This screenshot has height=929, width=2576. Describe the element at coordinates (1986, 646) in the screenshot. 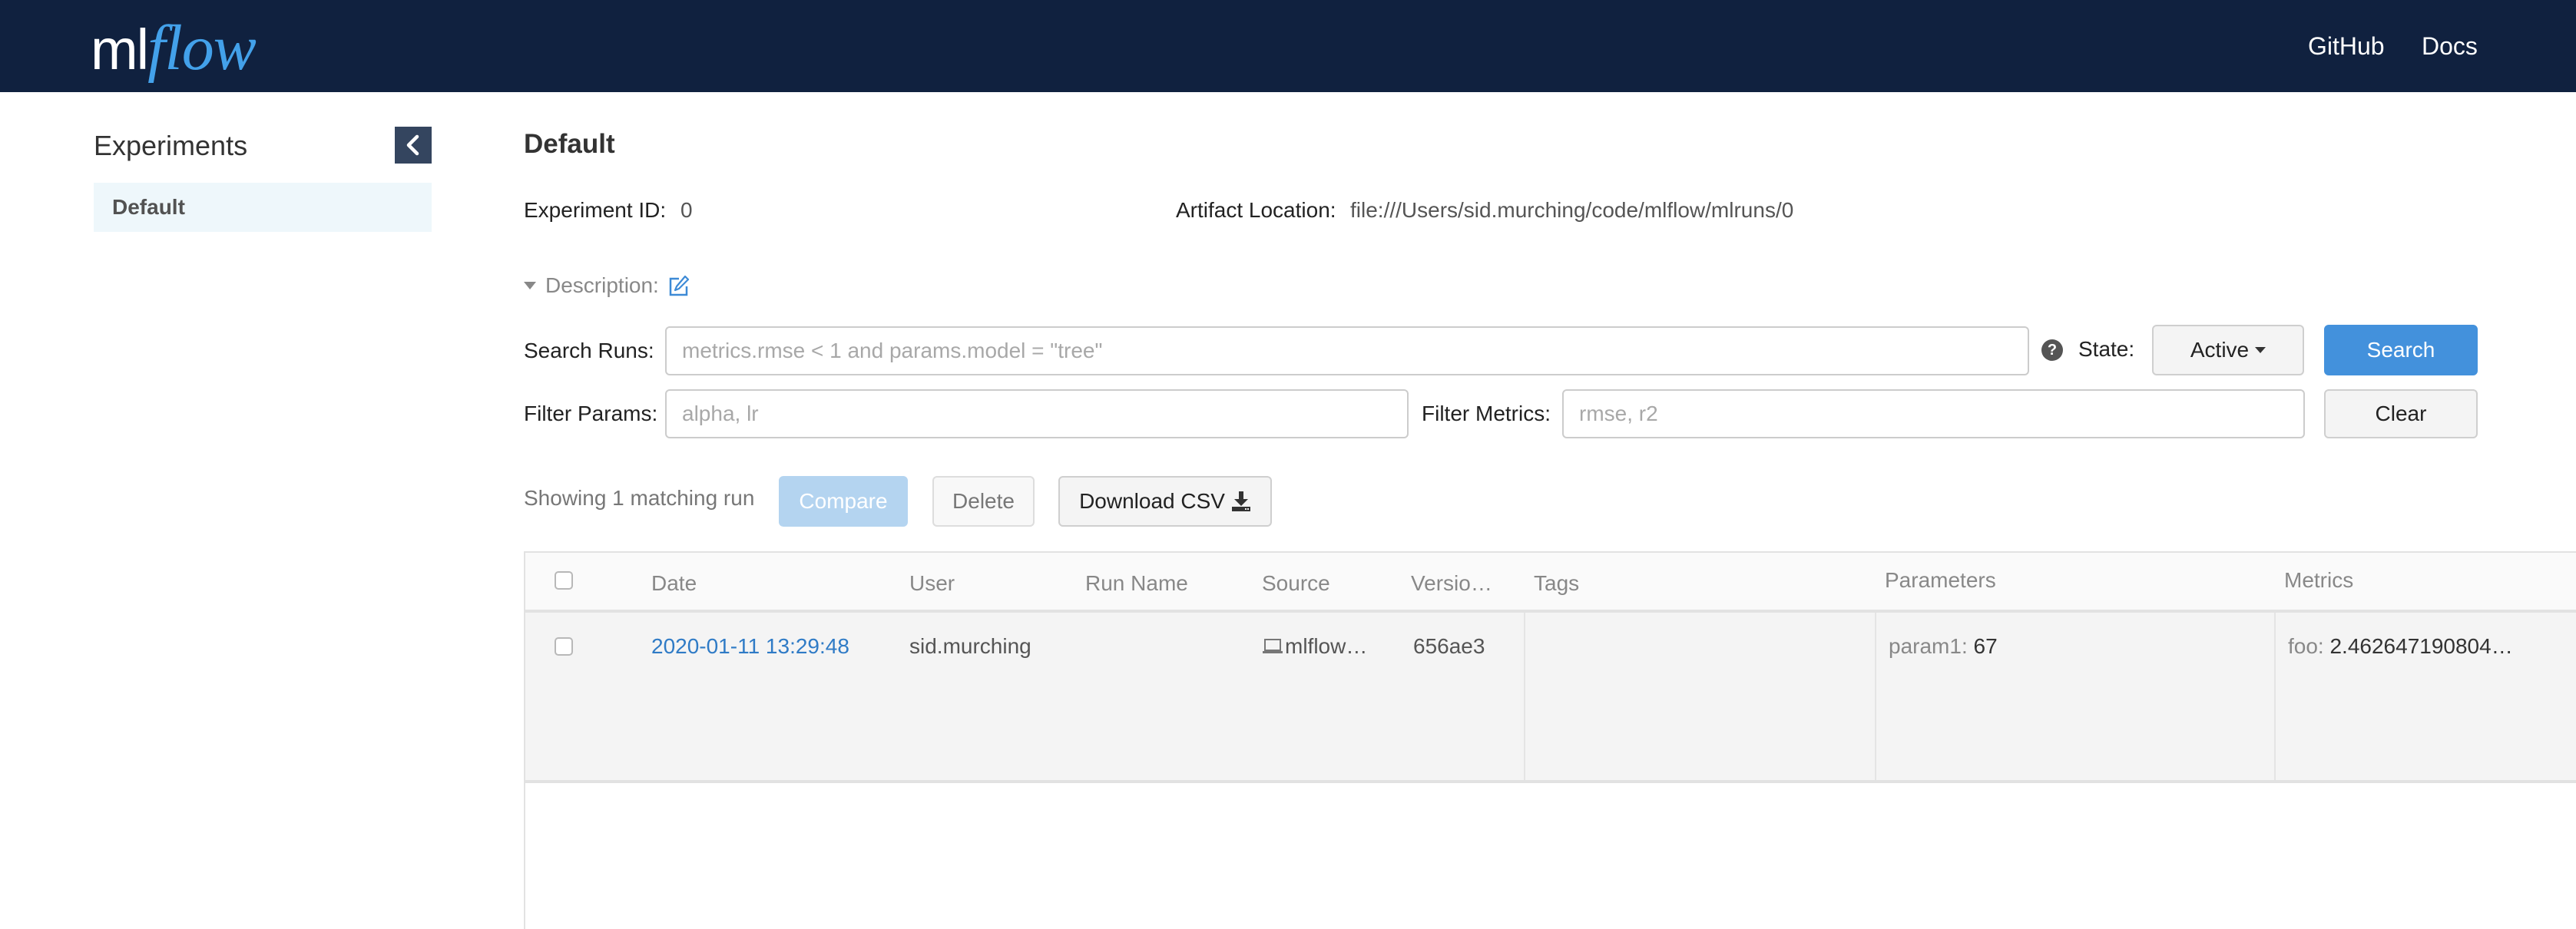

I see `param-value: 67` at that location.